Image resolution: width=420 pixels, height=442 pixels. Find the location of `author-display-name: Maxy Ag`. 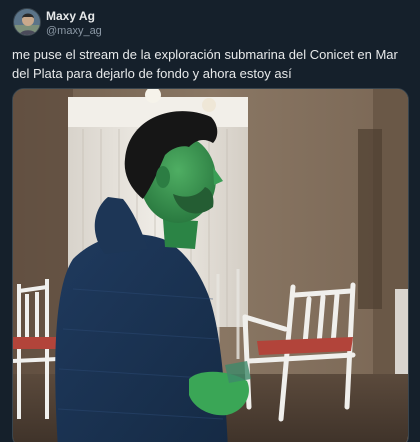

author-display-name: Maxy Ag is located at coordinates (74, 16).